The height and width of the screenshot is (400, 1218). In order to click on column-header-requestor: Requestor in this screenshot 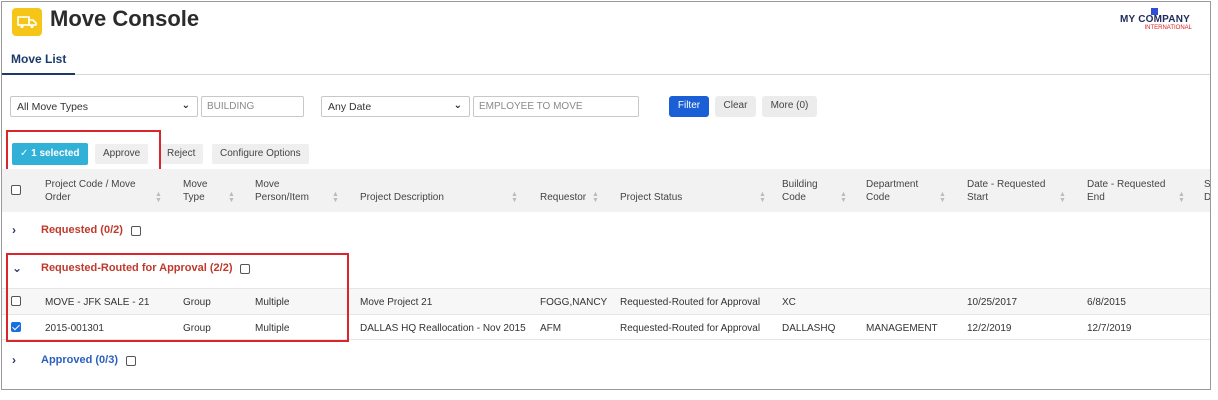, I will do `click(563, 197)`.